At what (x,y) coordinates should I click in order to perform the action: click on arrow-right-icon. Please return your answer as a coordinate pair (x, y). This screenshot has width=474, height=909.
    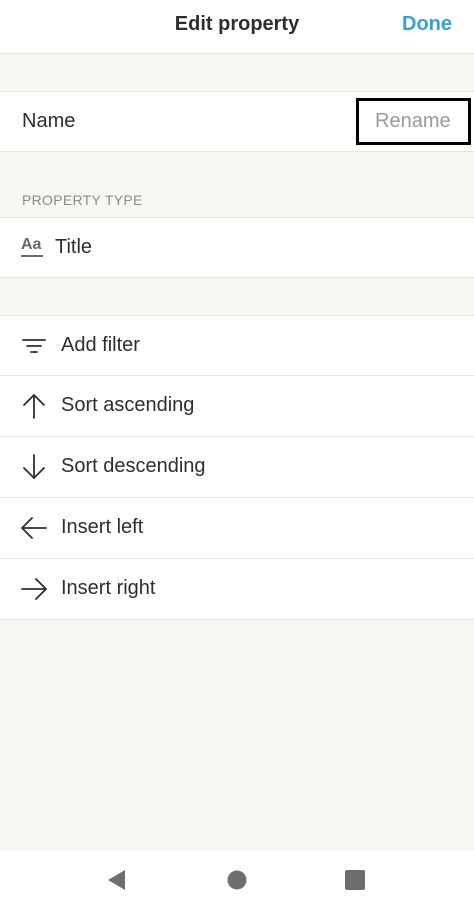
    Looking at the image, I should click on (34, 589).